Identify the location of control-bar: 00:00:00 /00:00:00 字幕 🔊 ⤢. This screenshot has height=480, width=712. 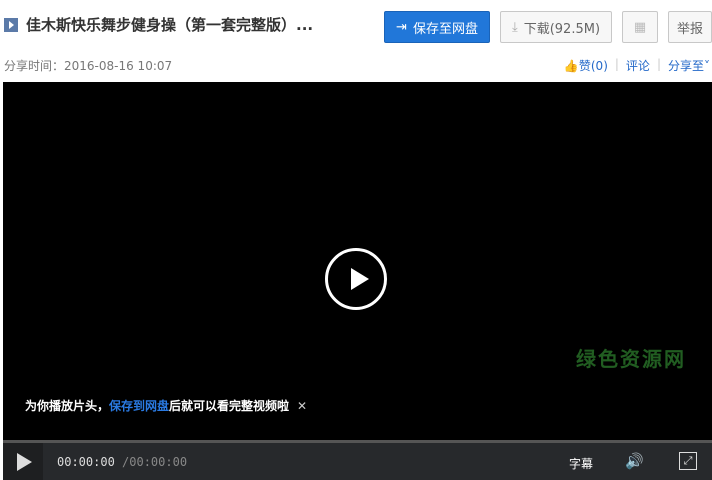
(357, 460).